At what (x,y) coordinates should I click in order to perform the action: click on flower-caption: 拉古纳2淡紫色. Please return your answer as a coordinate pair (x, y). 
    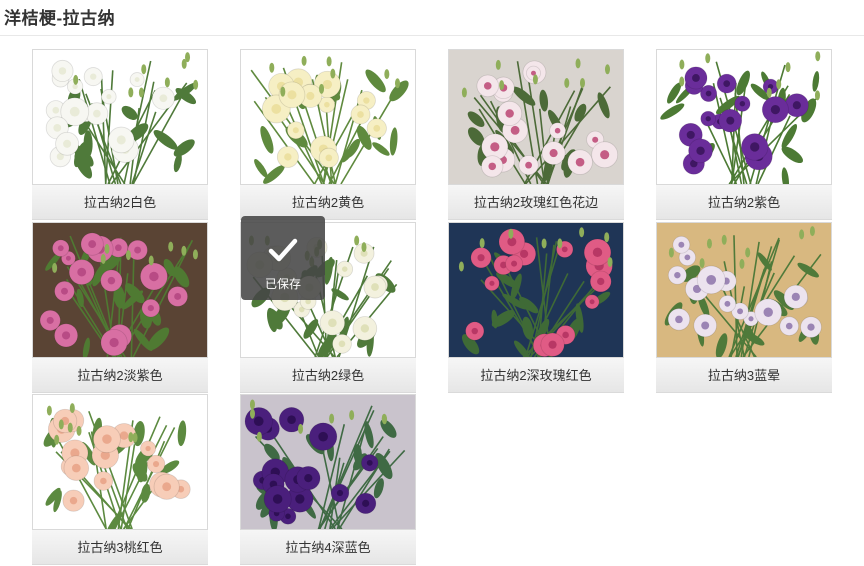
    Looking at the image, I should click on (120, 375).